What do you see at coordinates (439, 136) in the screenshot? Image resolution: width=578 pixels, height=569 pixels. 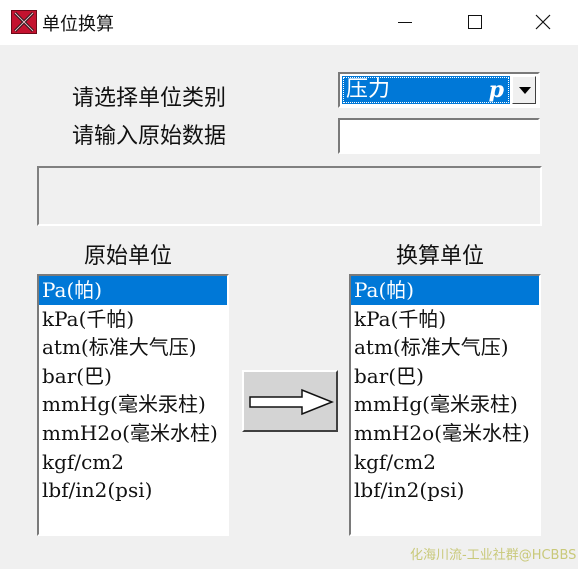 I see `original-value-input` at bounding box center [439, 136].